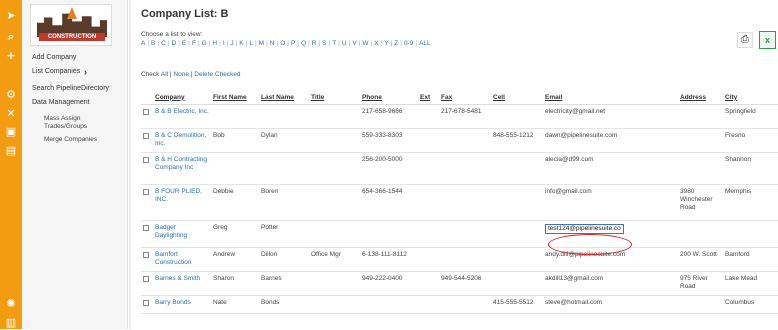  I want to click on cell-city: Fresno, so click(750, 140).